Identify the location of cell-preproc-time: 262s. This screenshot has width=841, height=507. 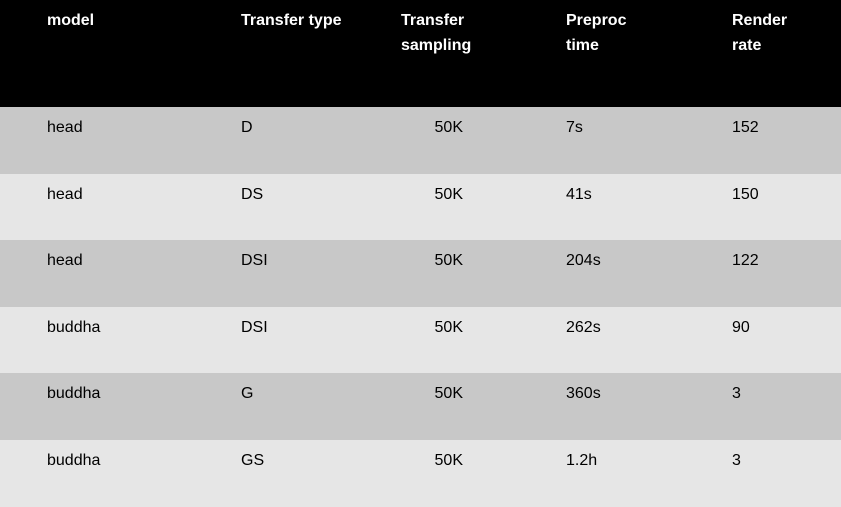
(583, 327).